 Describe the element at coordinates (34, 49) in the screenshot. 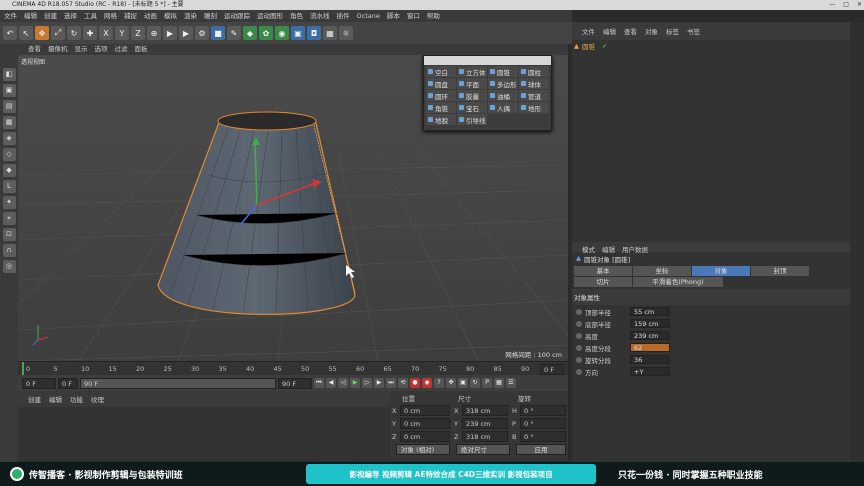

I see `viewport-menu-item: 查看` at that location.